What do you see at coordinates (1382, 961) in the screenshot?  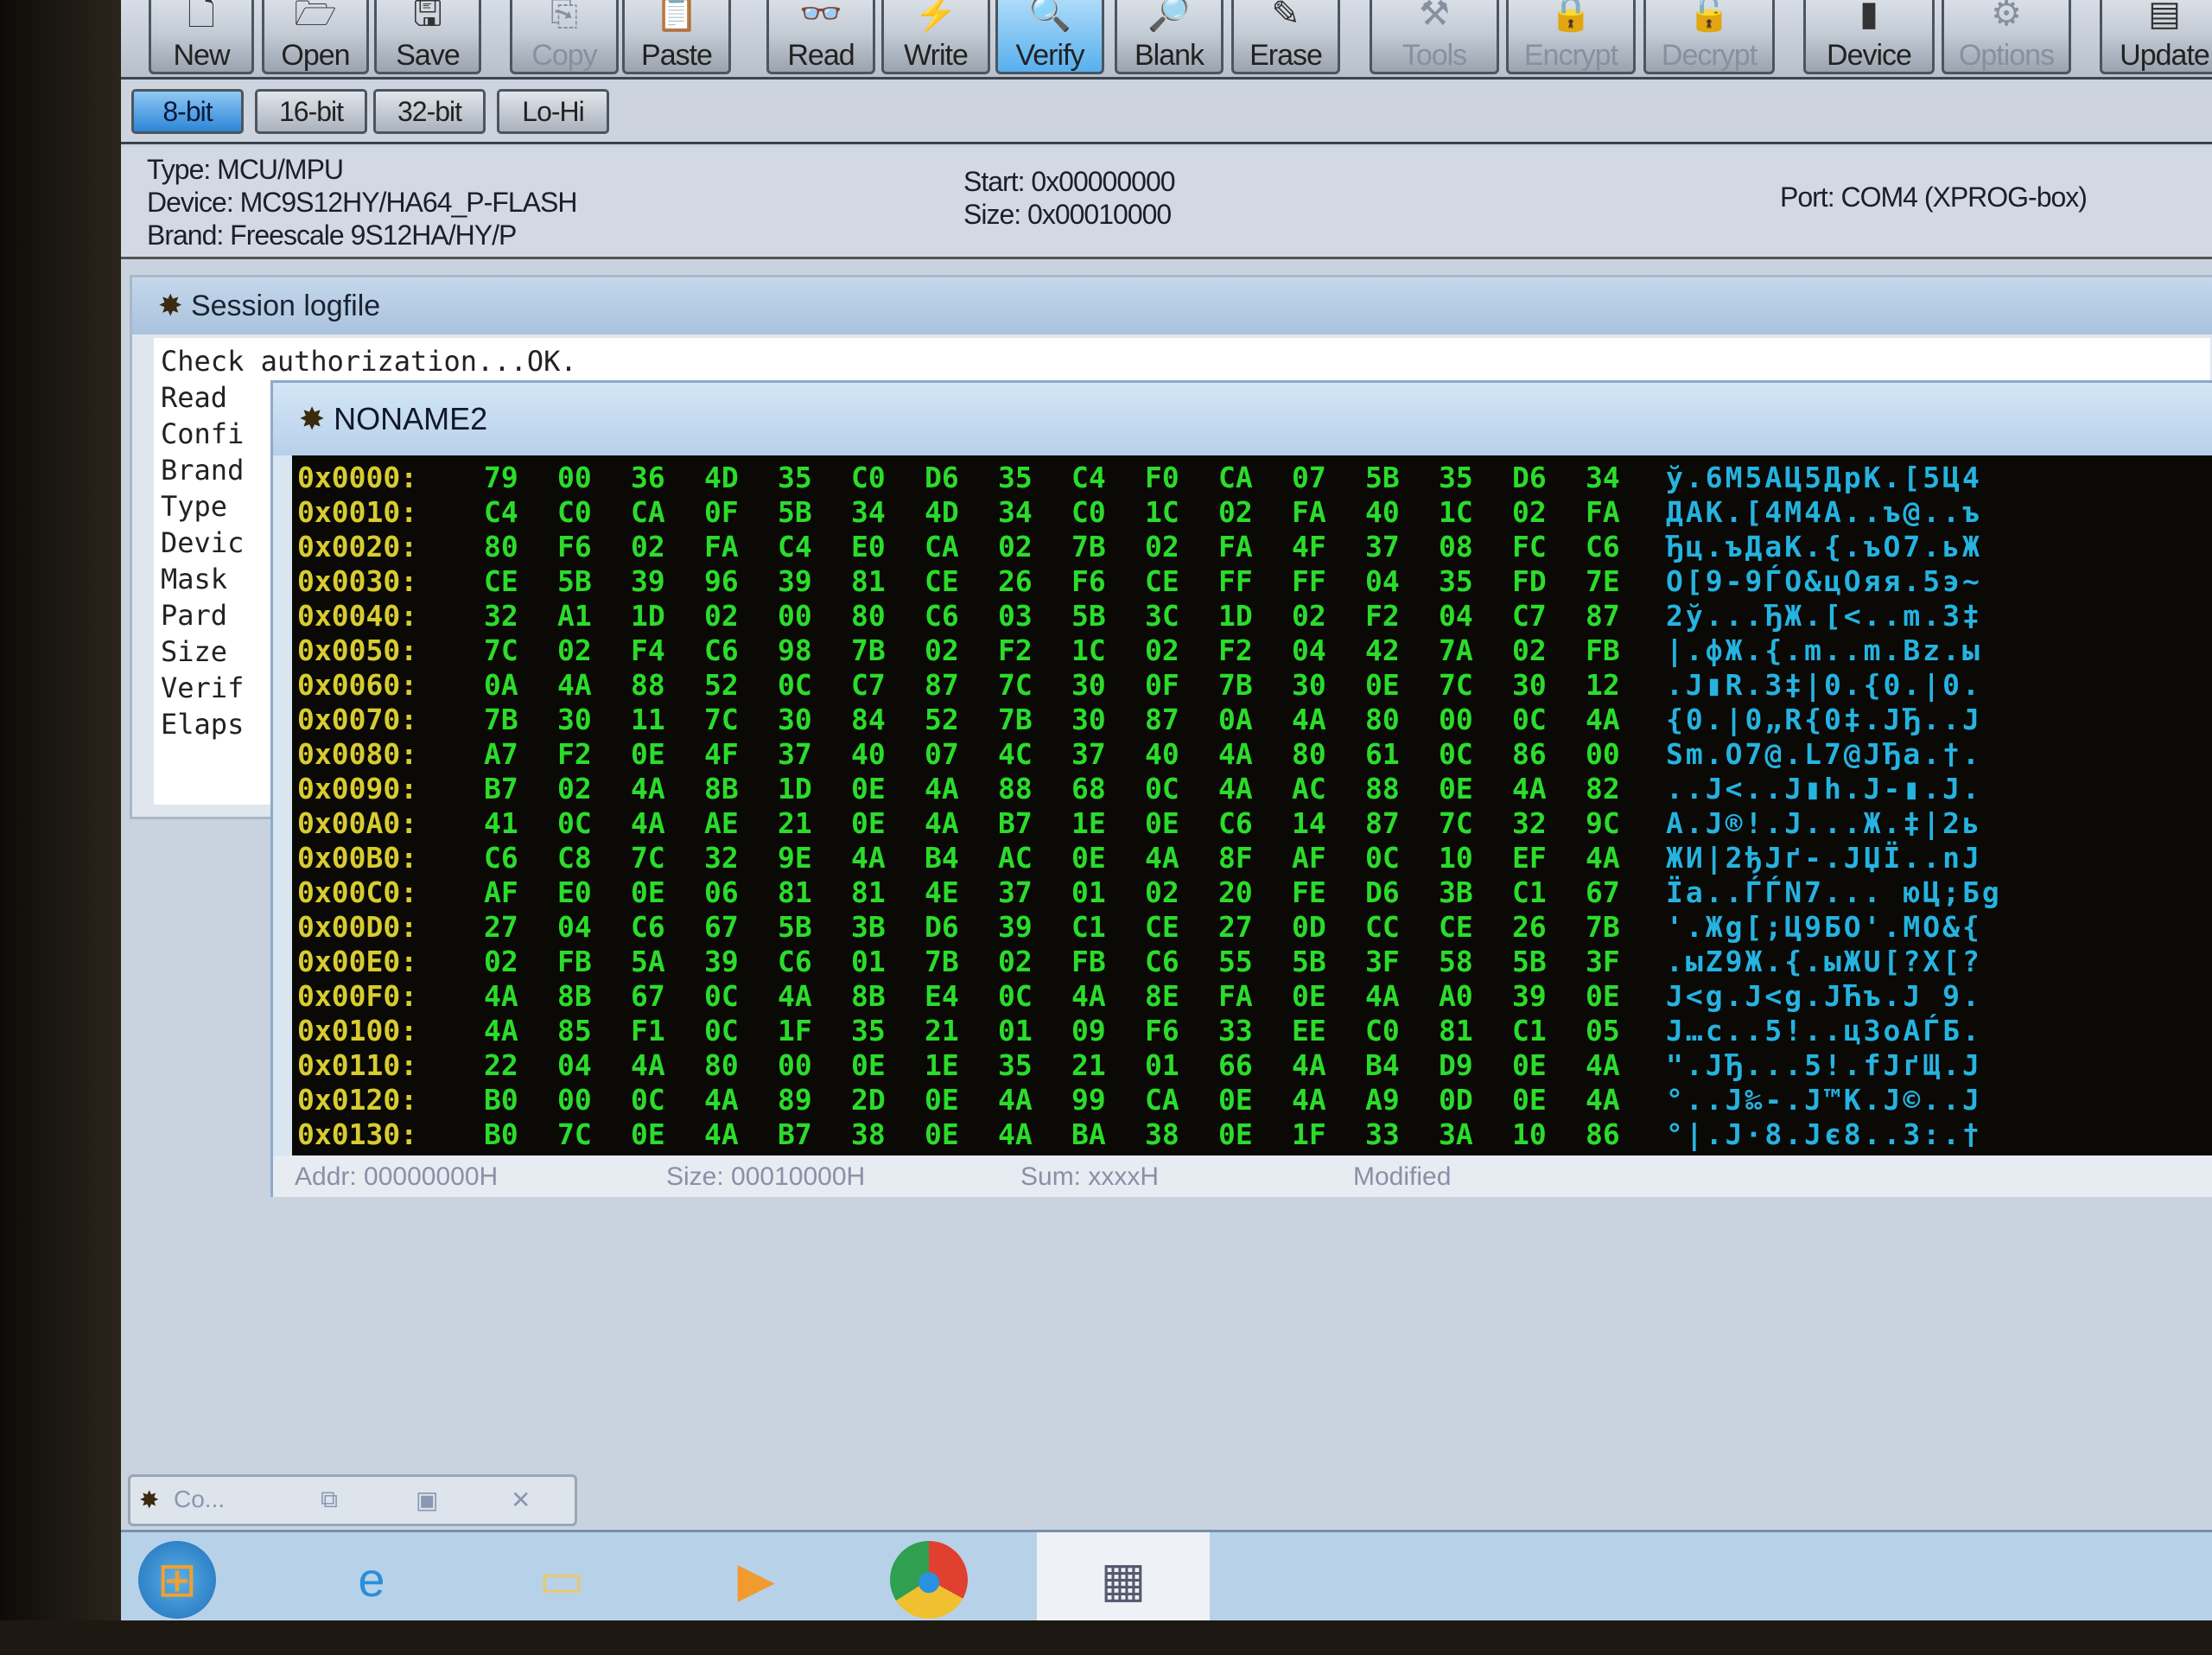 I see `hex-byte: 3F` at bounding box center [1382, 961].